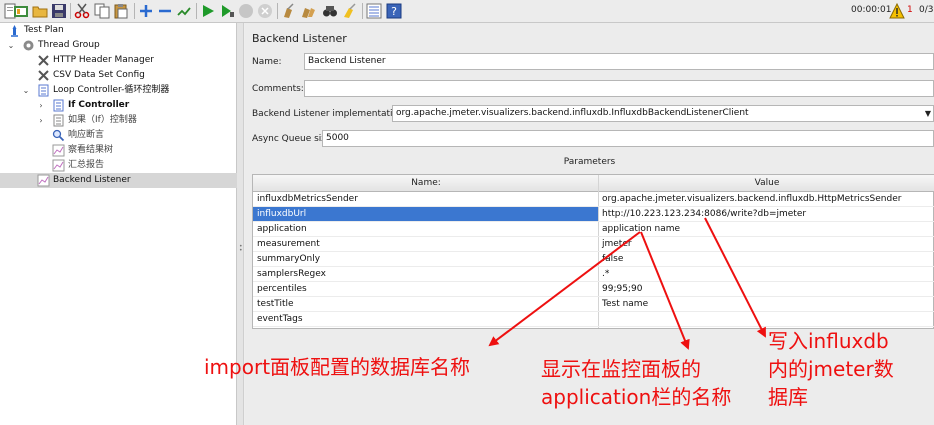  Describe the element at coordinates (589, 162) in the screenshot. I see `parameters-title: Parameters` at that location.